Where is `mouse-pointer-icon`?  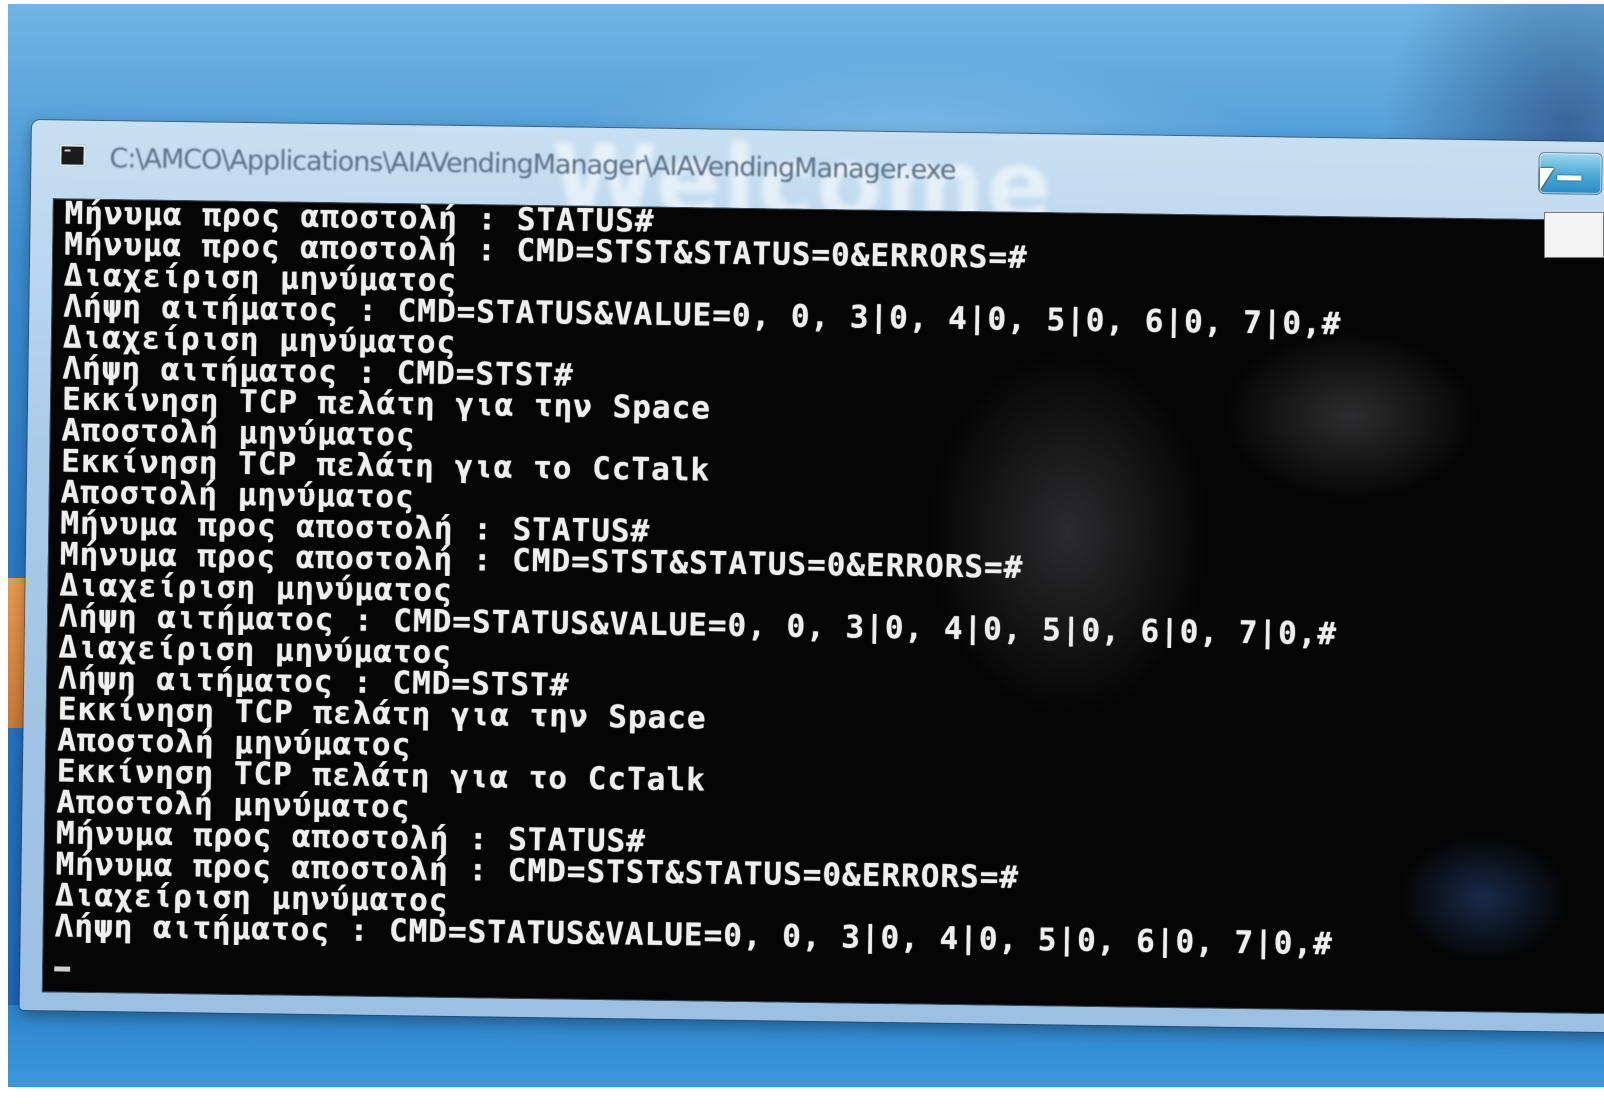 mouse-pointer-icon is located at coordinates (1547, 179).